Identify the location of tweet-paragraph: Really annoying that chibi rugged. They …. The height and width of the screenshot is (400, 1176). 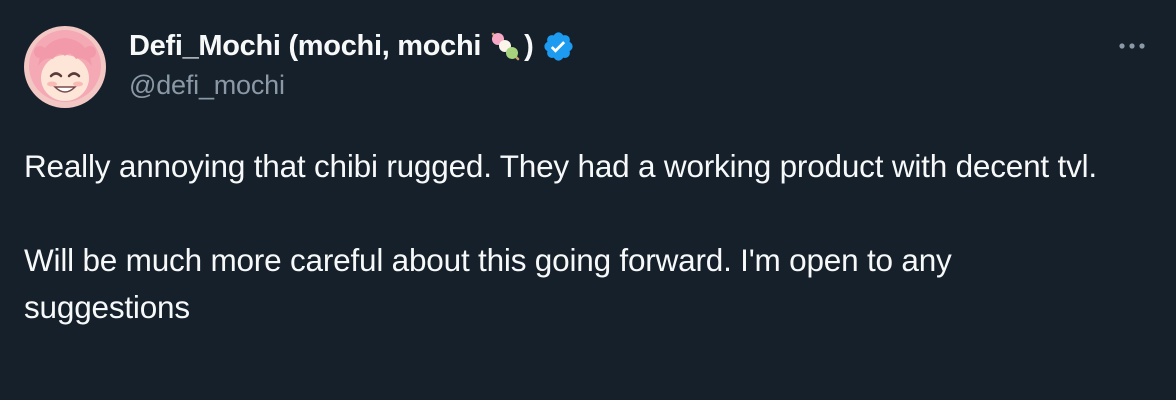
(560, 166).